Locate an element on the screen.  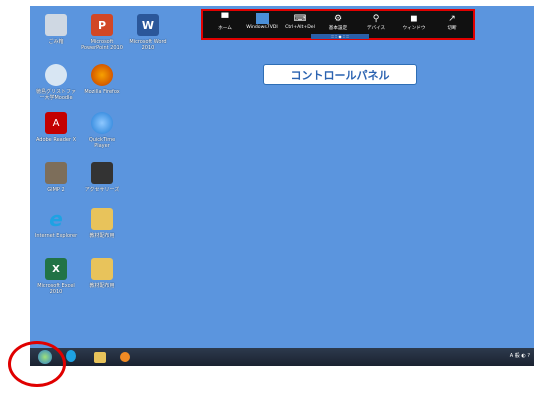
accessories-icon: アクセサリーズ is located at coordinates (102, 177).